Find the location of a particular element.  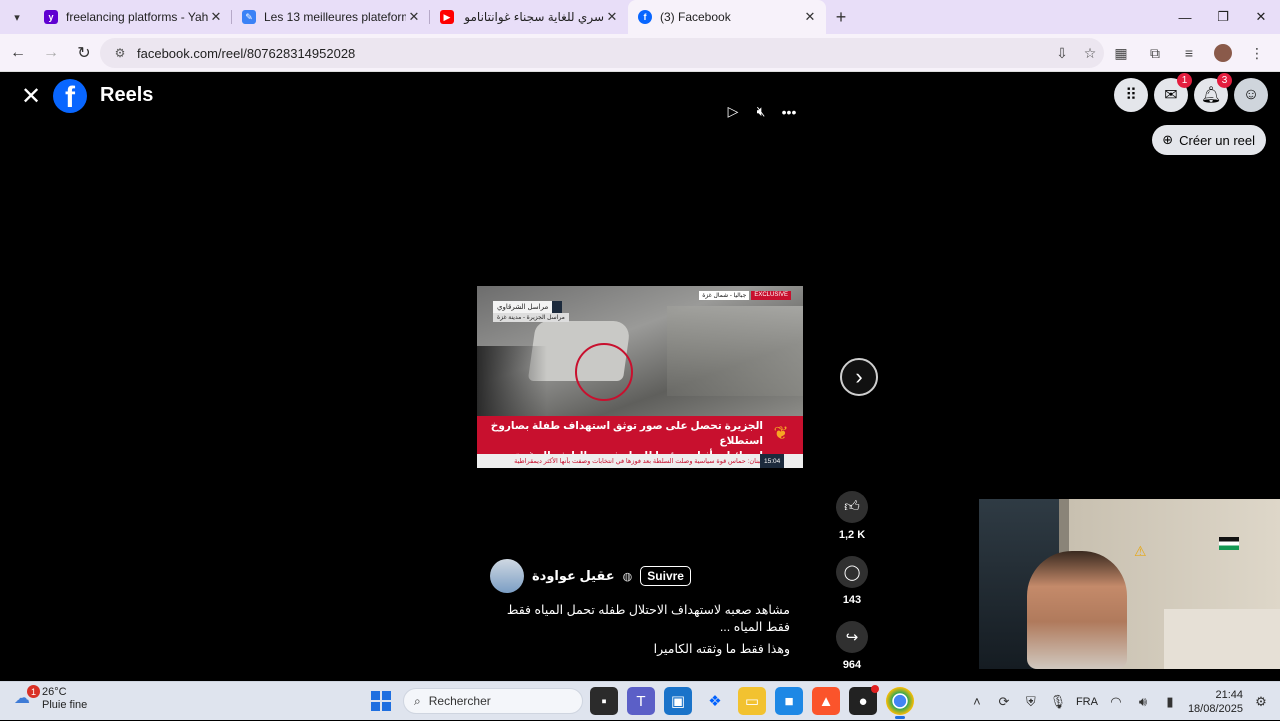

url-text: facebook.com/reel/807628314952028 is located at coordinates (592, 53).